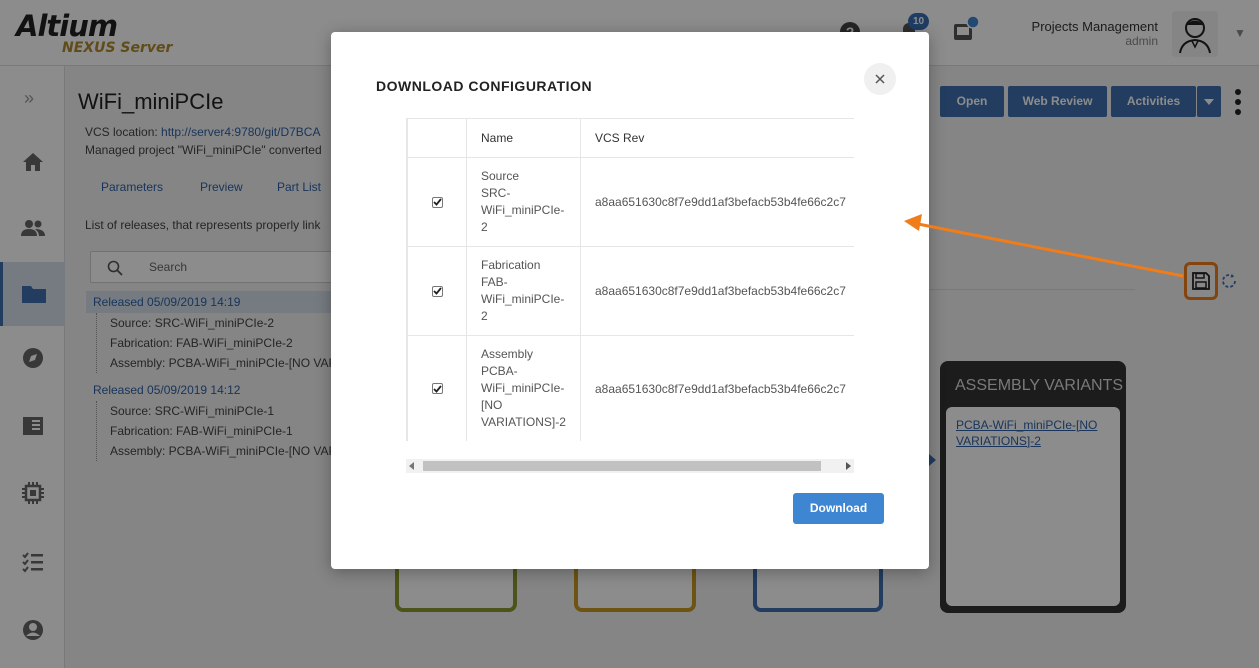 The image size is (1259, 668). Describe the element at coordinates (717, 138) in the screenshot. I see `column-vcs-rev: VCS Rev` at that location.